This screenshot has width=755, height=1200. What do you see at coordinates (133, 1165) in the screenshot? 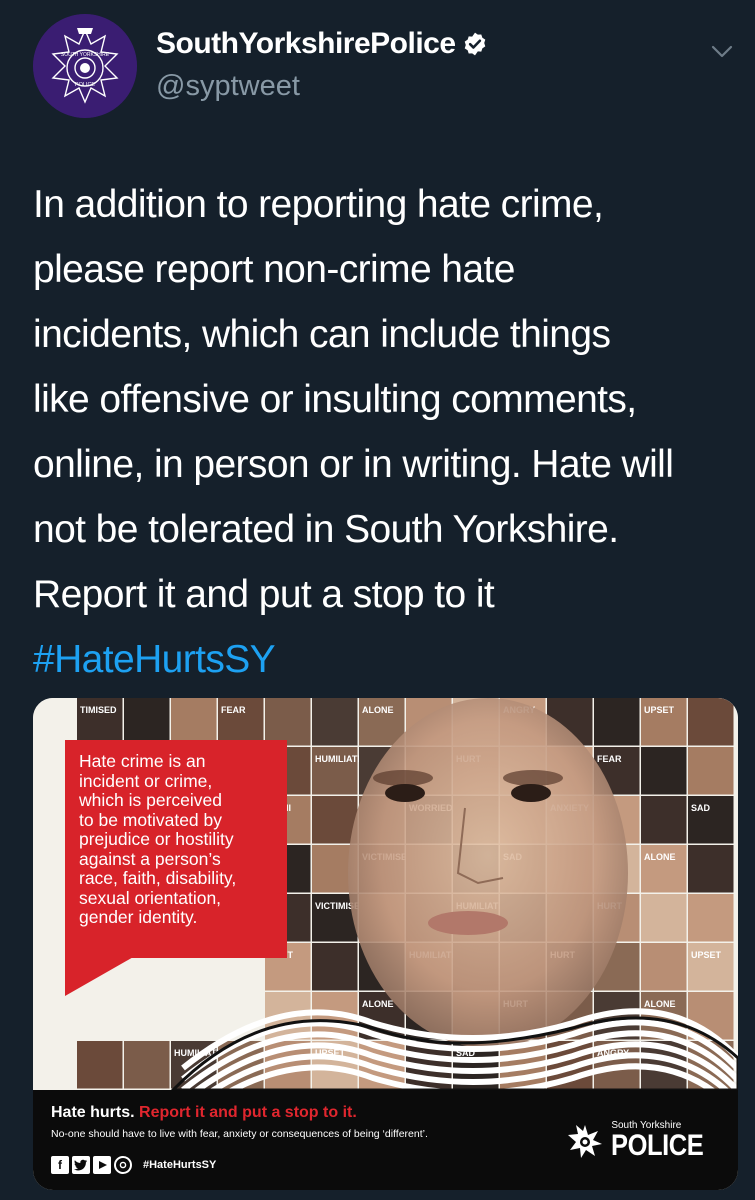
I see `poster-social-row: f #HateHurtsSY` at bounding box center [133, 1165].